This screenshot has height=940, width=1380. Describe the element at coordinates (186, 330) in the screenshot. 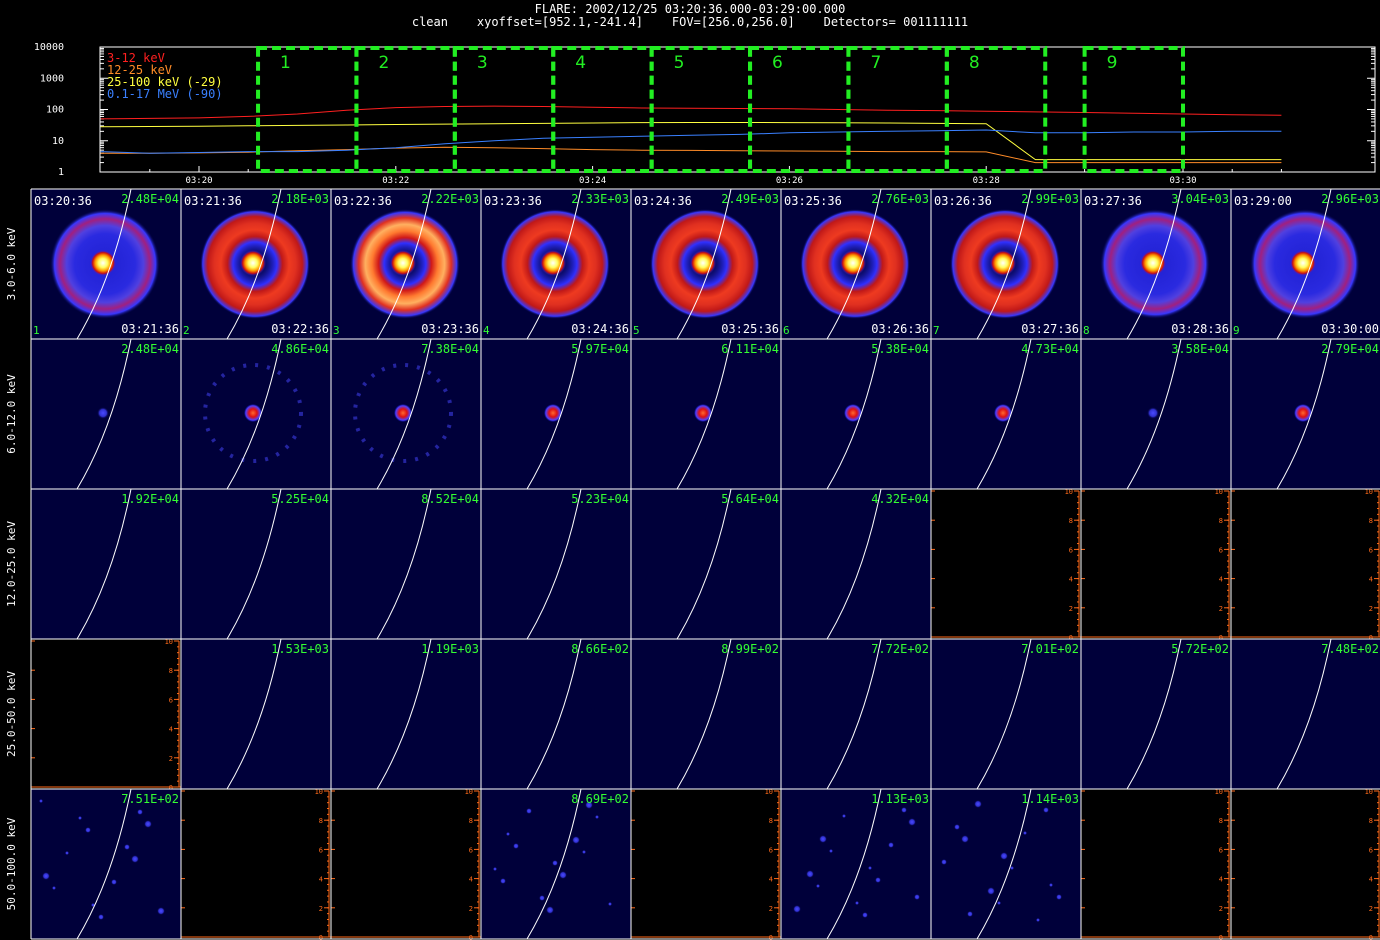

I see `interval-number-label: 2` at that location.